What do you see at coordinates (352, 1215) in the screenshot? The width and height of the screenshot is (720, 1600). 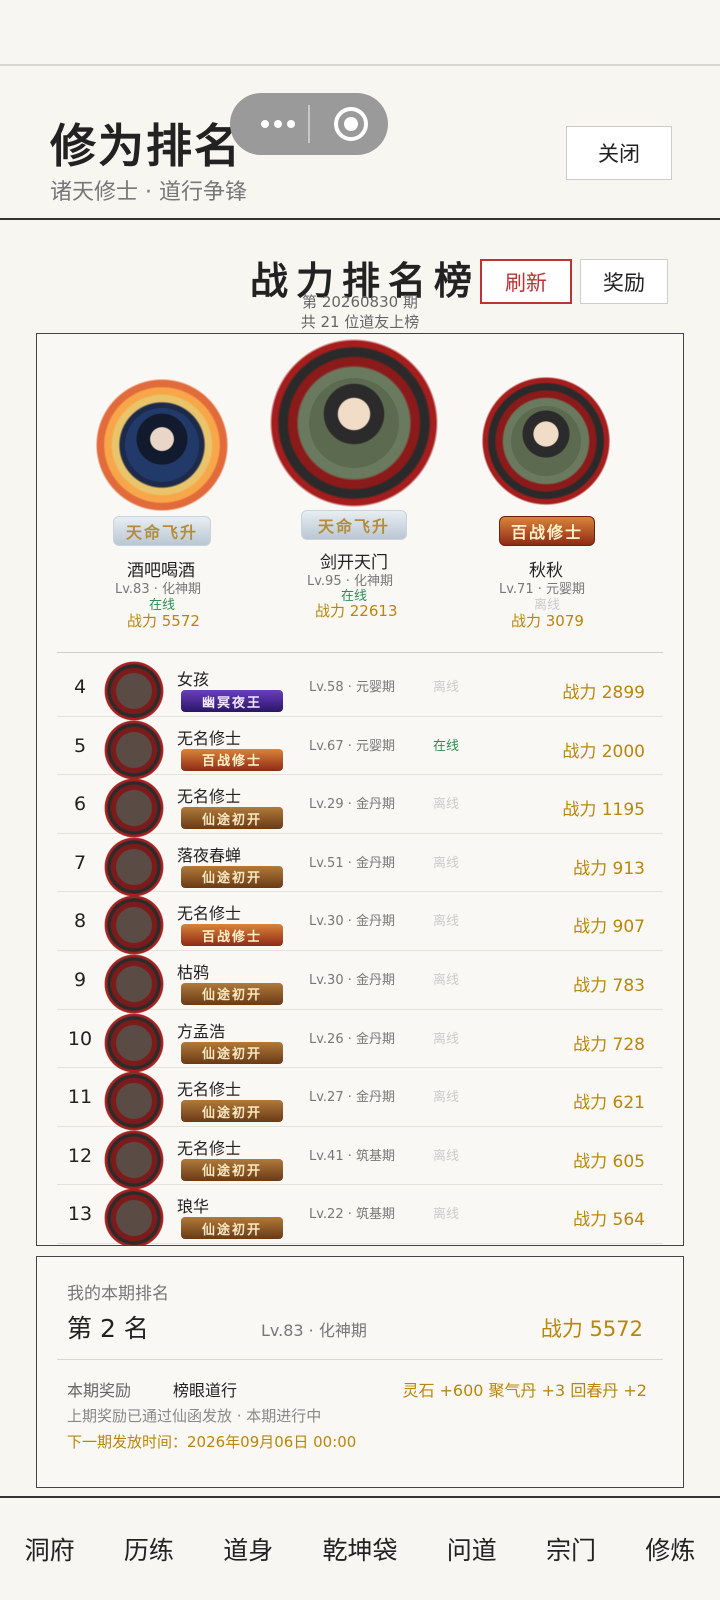 I see `row-level: Lv.22 · 筑基期` at bounding box center [352, 1215].